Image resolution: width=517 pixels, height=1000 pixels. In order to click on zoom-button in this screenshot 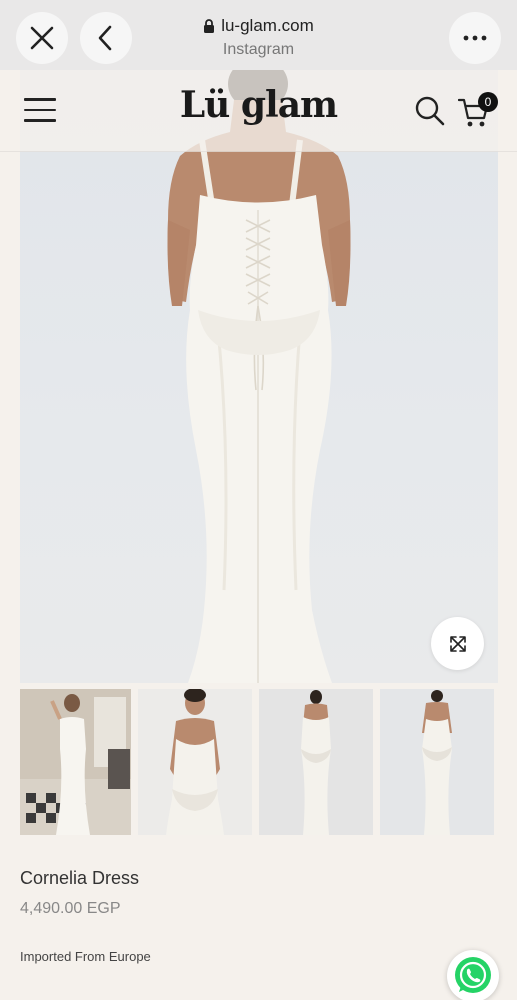, I will do `click(457, 643)`.